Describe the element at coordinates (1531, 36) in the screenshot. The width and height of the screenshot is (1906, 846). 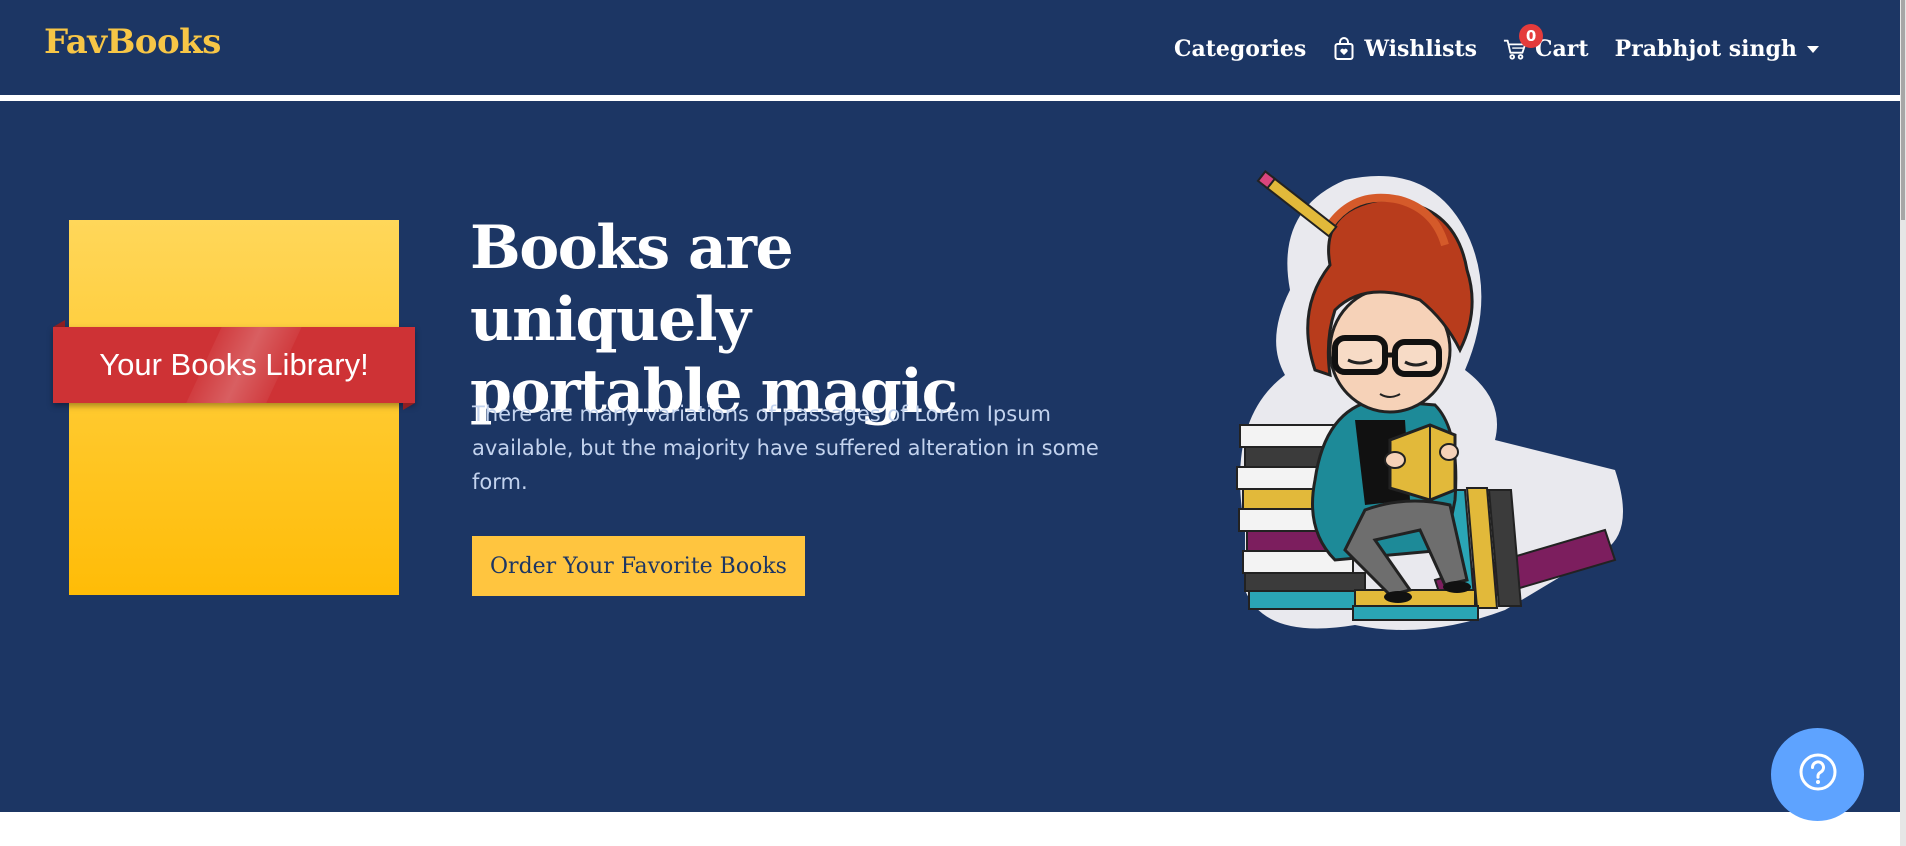
I see `cart-count-badge: 0` at that location.